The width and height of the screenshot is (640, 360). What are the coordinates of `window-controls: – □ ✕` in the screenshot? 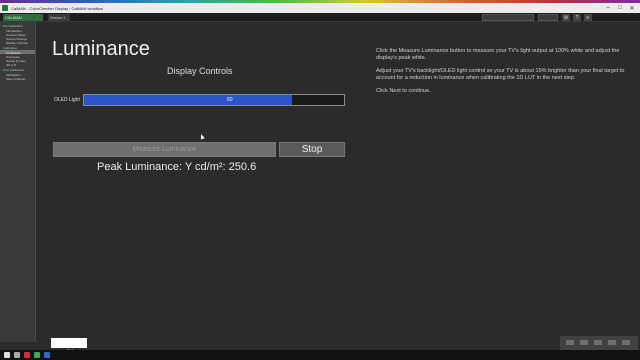 It's located at (620, 8).